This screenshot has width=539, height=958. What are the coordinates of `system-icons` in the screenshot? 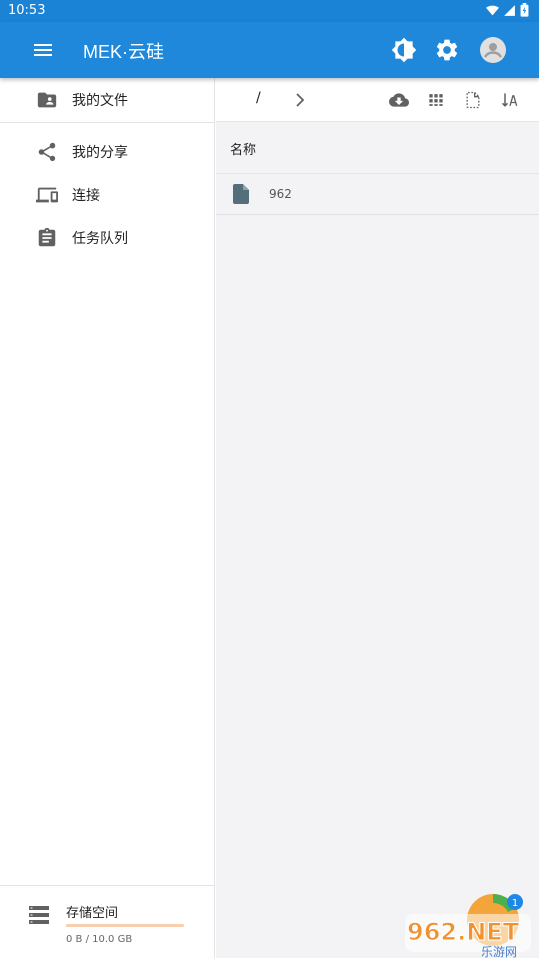 It's located at (507, 10).